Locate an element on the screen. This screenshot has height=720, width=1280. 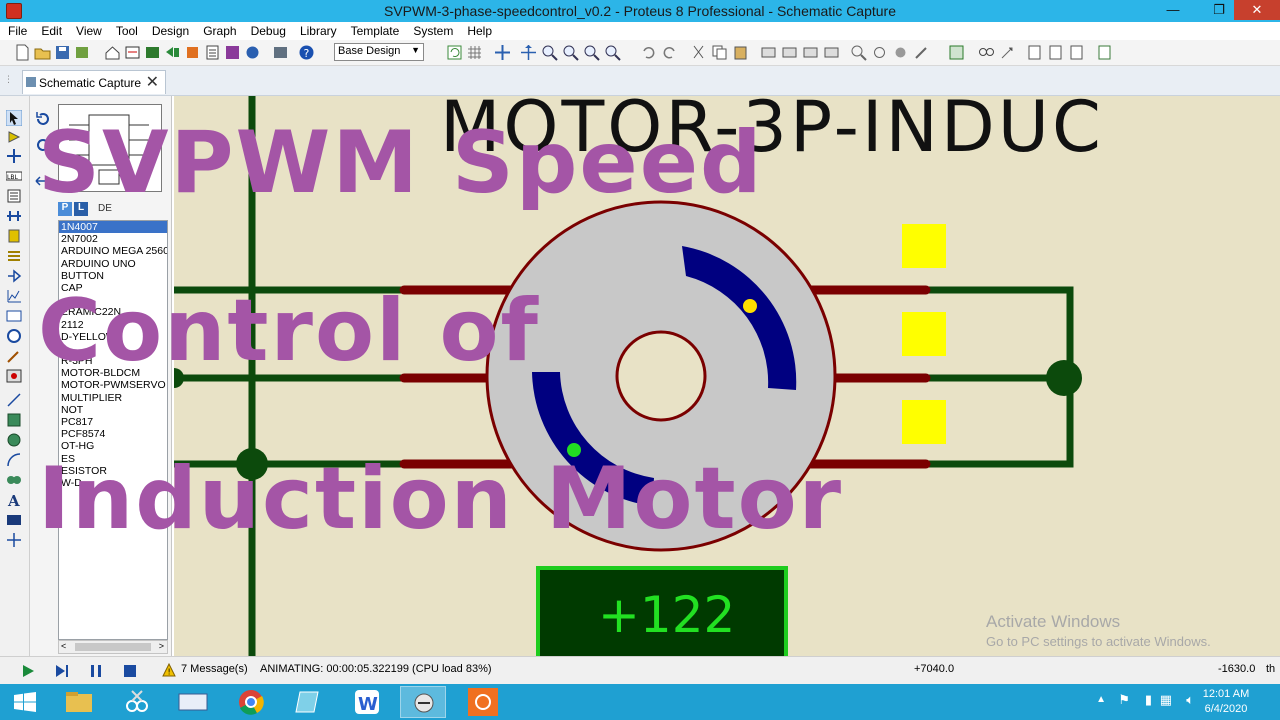
text-script-icon is located at coordinates (14, 196).